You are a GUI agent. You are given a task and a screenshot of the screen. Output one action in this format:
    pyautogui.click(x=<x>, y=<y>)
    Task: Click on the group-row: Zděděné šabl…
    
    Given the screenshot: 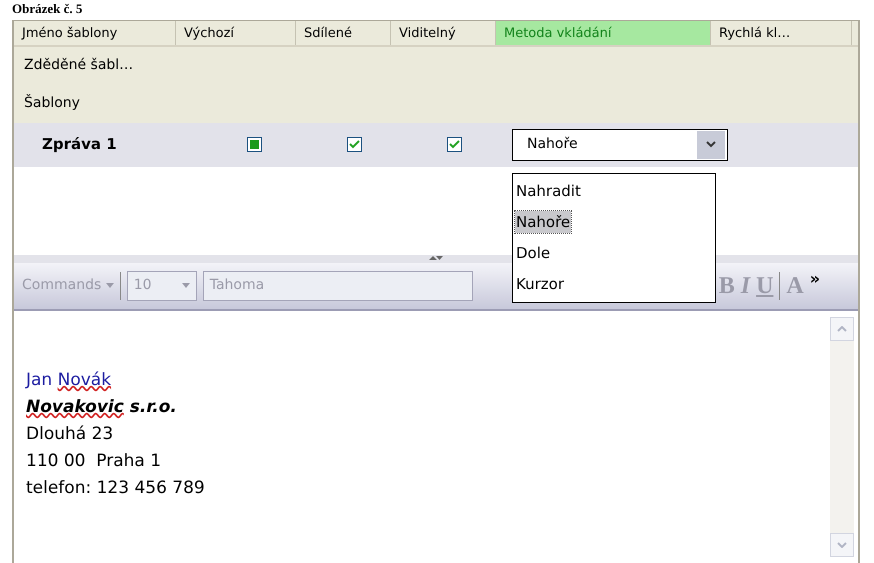 What is the action you would take?
    pyautogui.click(x=436, y=65)
    